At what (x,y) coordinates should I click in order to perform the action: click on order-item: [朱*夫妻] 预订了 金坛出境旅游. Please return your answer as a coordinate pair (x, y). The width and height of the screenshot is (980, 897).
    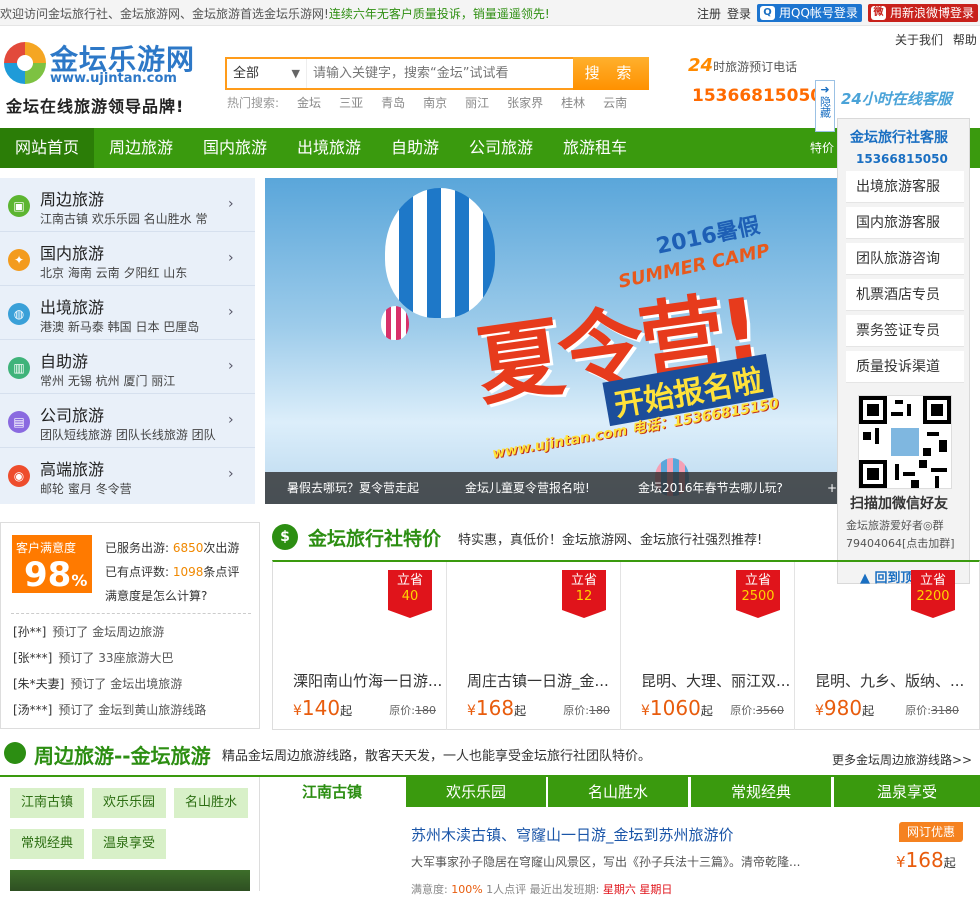
    Looking at the image, I should click on (97, 683).